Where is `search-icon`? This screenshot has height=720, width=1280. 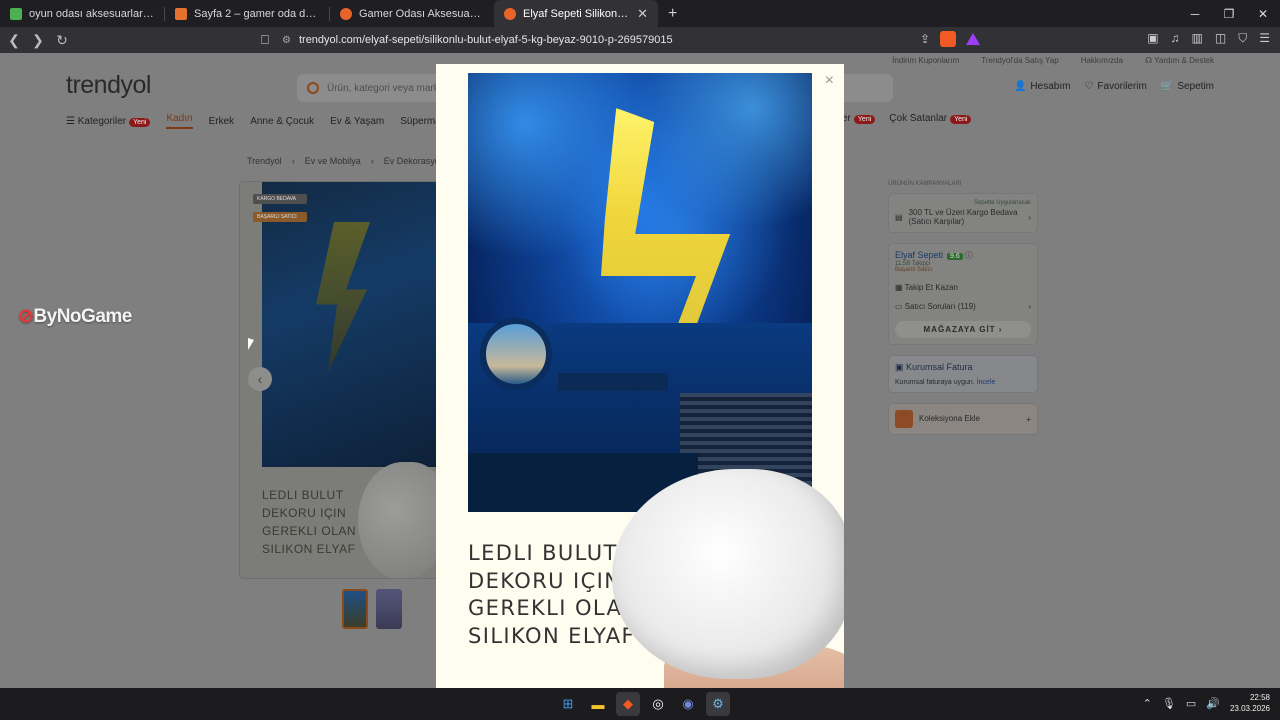
search-icon is located at coordinates (313, 88).